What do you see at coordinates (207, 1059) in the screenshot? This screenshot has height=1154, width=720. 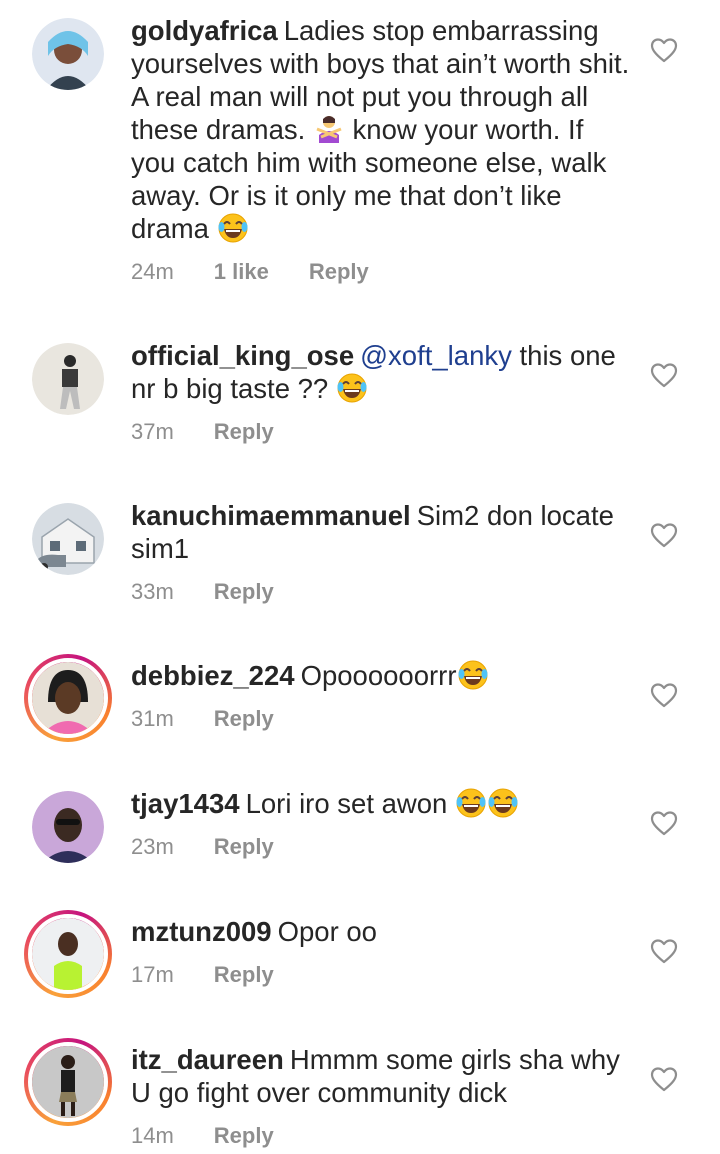 I see `comment-username: itz_daureen` at bounding box center [207, 1059].